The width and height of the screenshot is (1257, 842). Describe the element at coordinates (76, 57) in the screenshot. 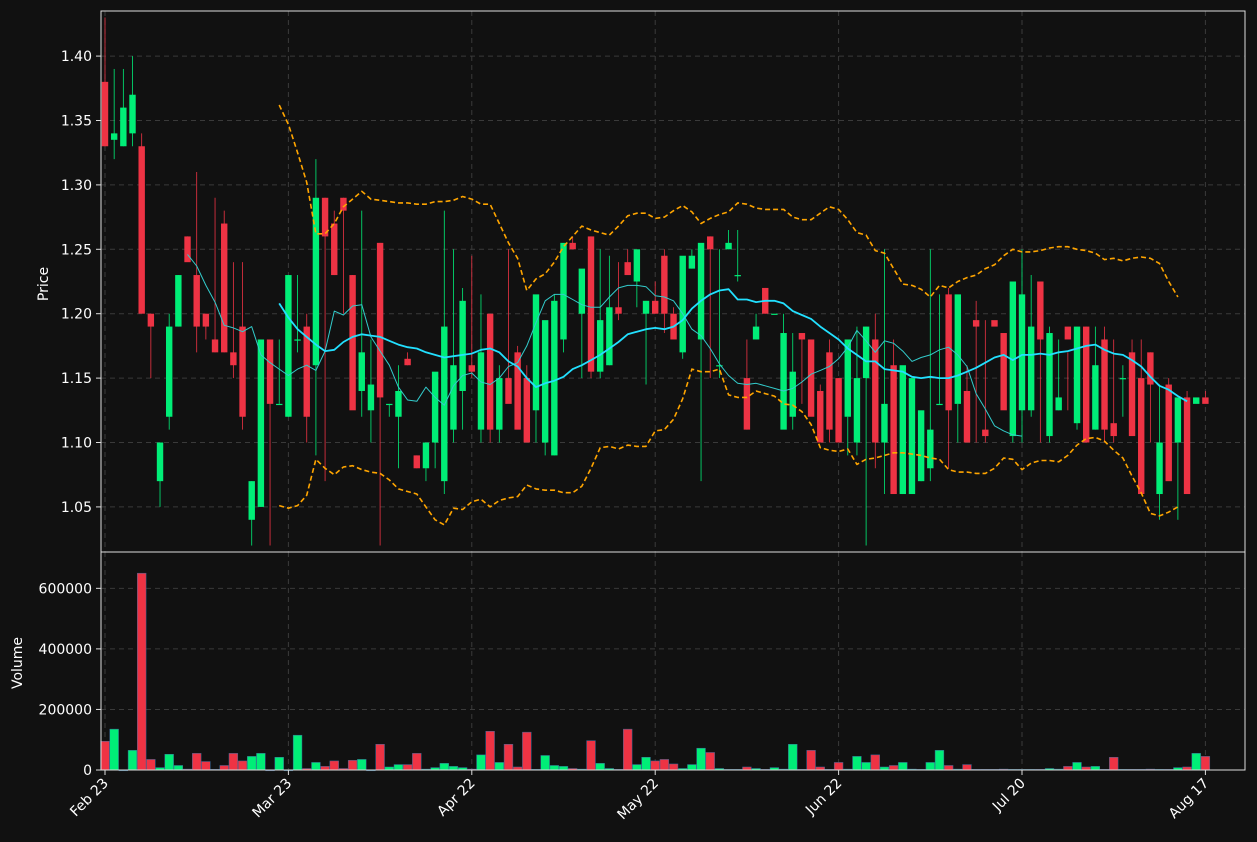

I see `price-tick-label: 1.40` at that location.